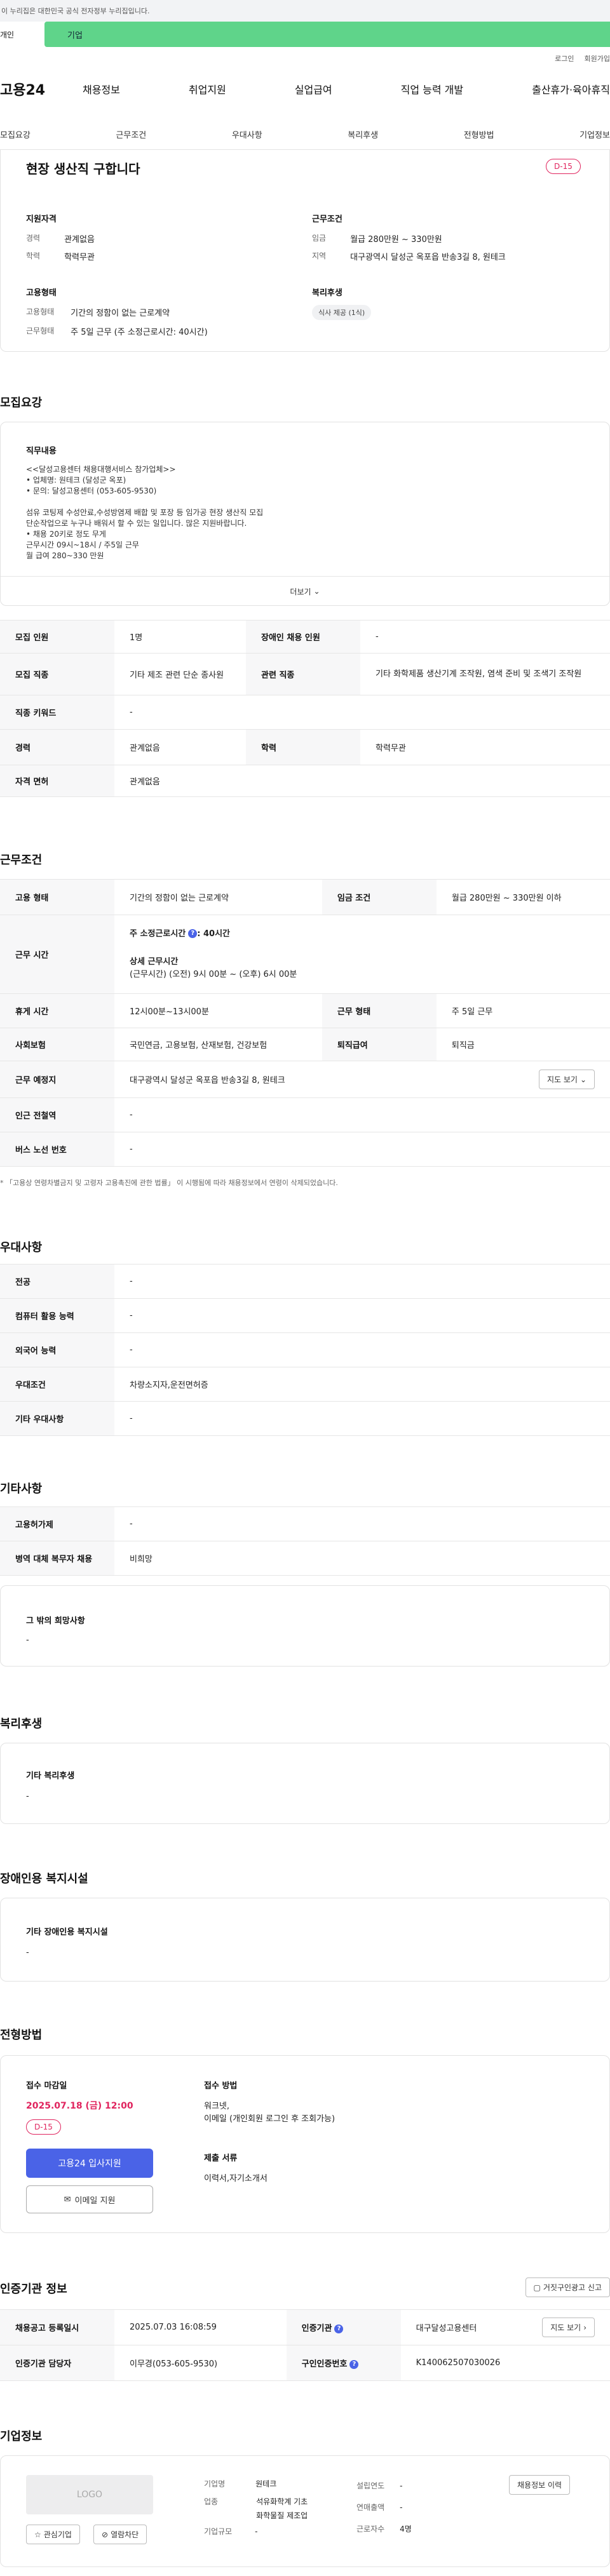  Describe the element at coordinates (305, 58) in the screenshot. I see `top-util: 로그인 회원가입` at that location.